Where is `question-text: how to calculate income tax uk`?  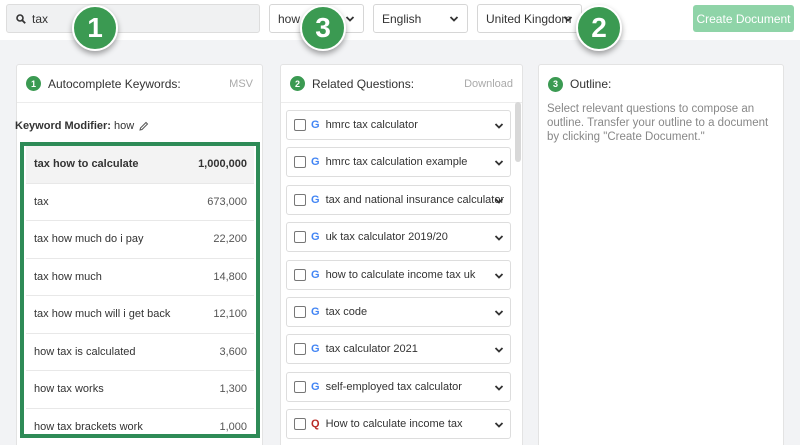 question-text: how to calculate income tax uk is located at coordinates (400, 274).